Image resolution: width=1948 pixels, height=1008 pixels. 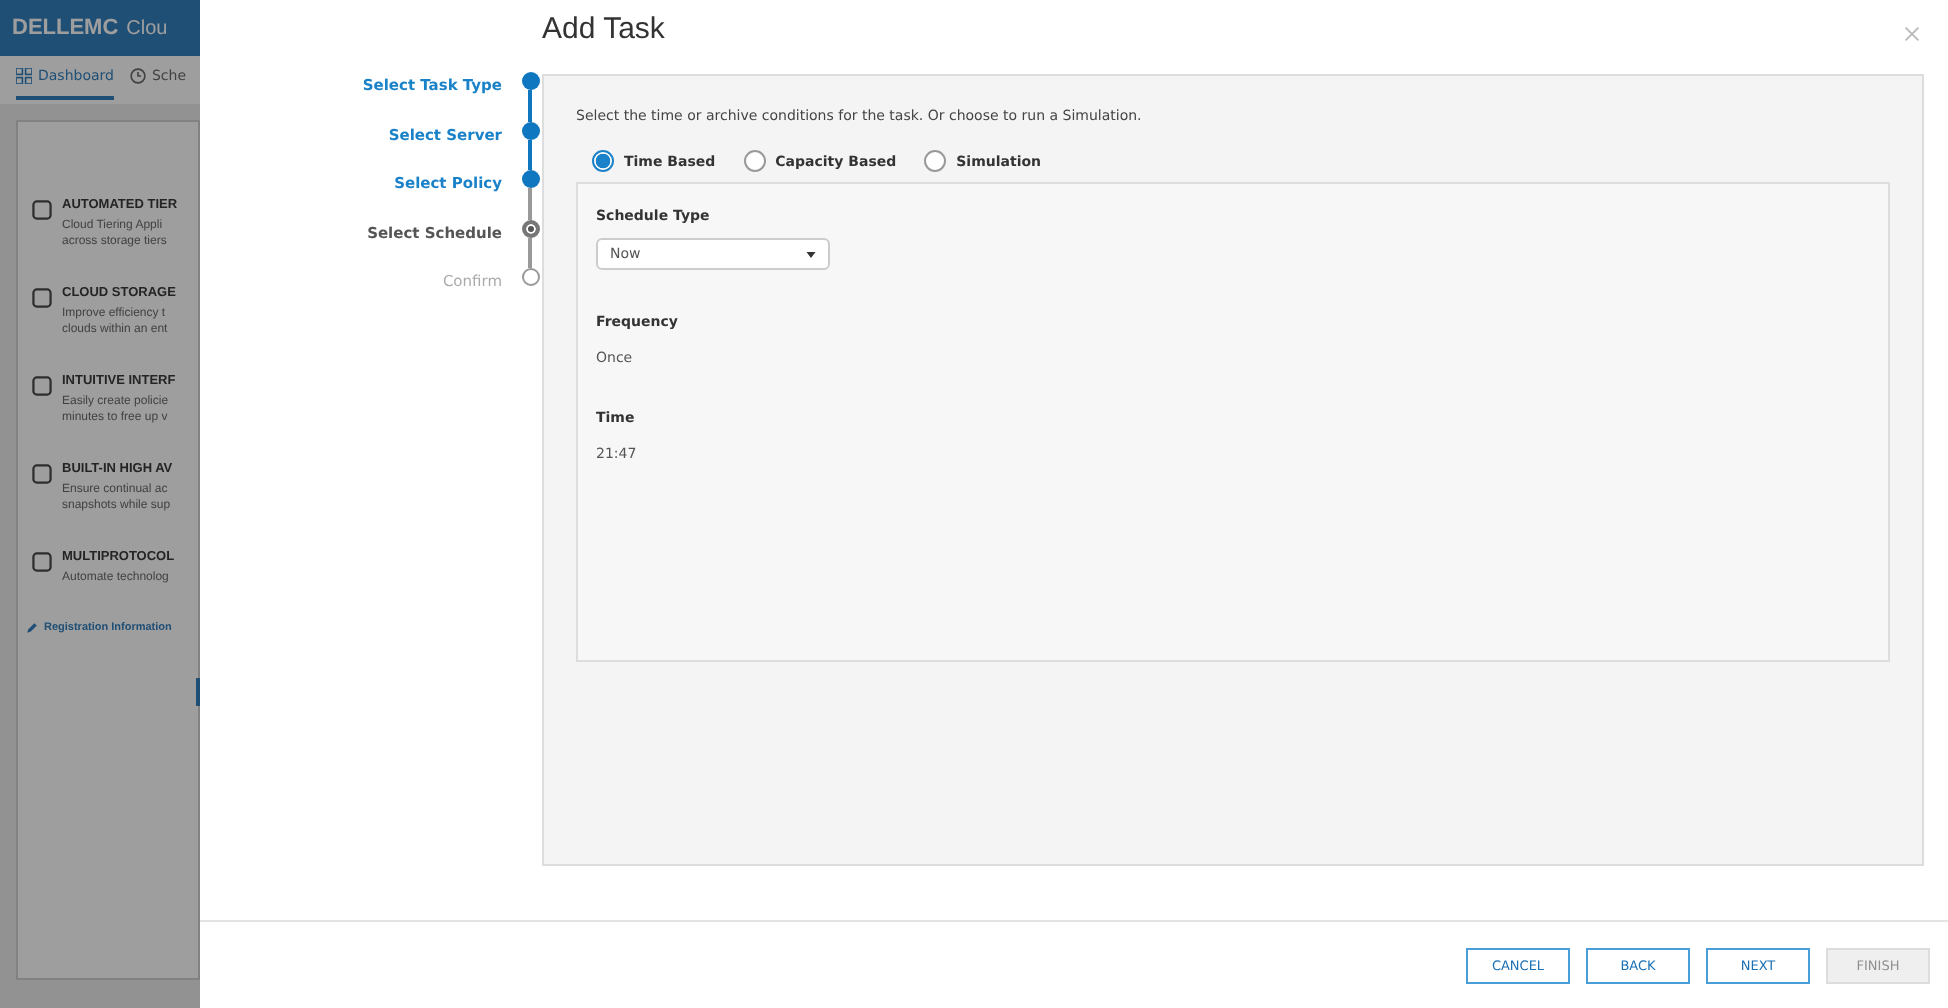 I want to click on pencil-icon, so click(x=32, y=628).